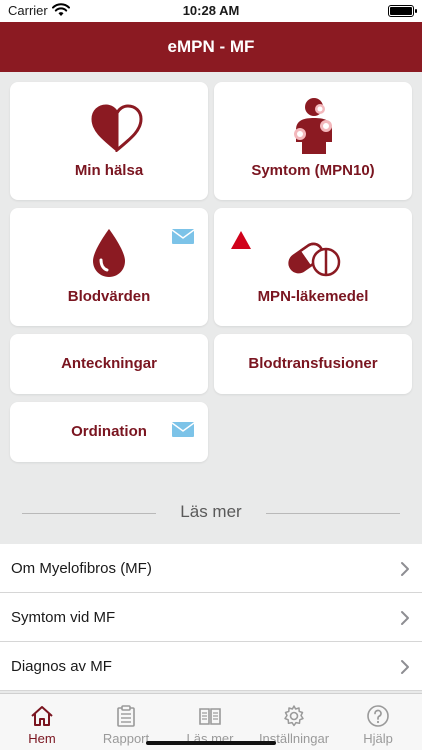  What do you see at coordinates (42, 738) in the screenshot?
I see `tab-label: Hem` at bounding box center [42, 738].